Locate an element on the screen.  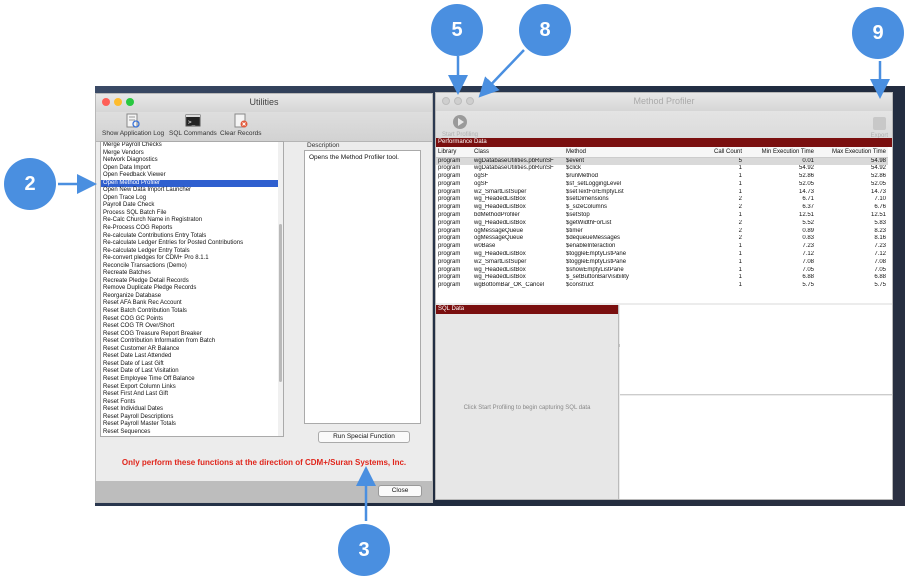
callout-badge-5: 5 is located at coordinates (457, 30).